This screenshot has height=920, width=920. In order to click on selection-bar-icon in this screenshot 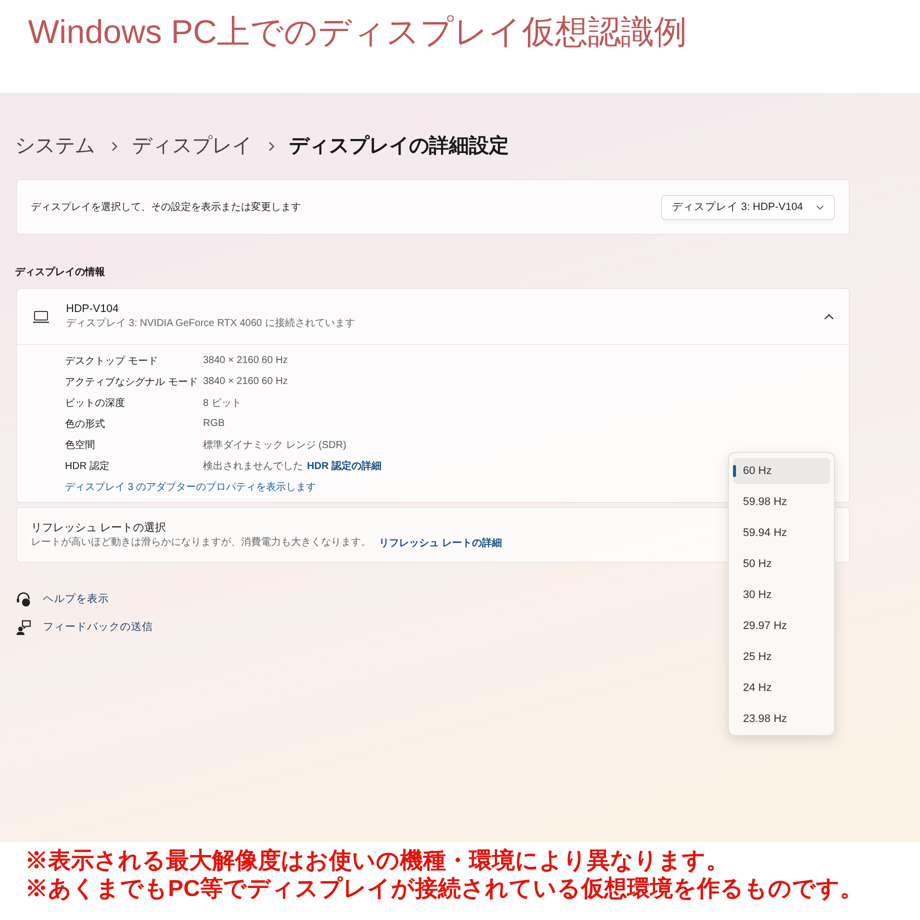, I will do `click(734, 471)`.